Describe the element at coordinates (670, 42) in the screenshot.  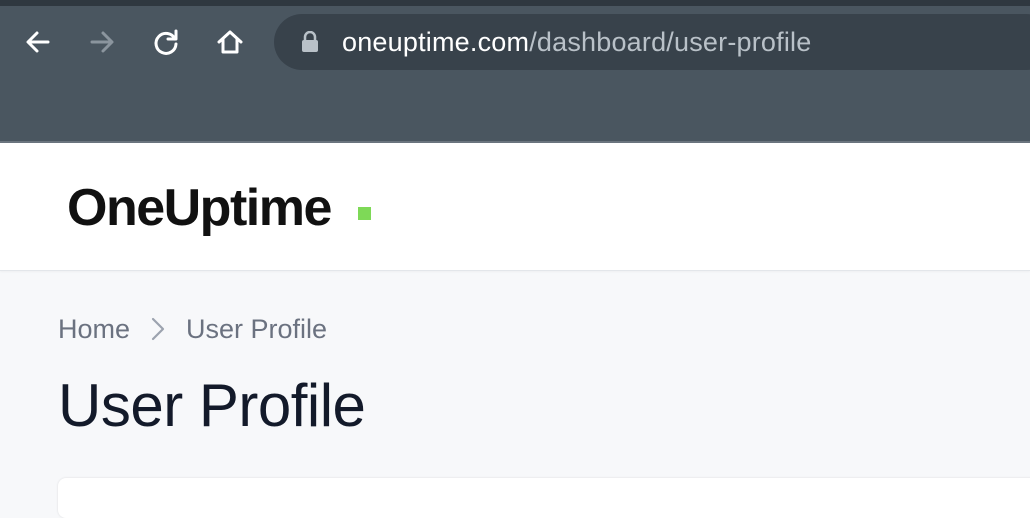
I see `url-path: /dashboard/user-profile` at that location.